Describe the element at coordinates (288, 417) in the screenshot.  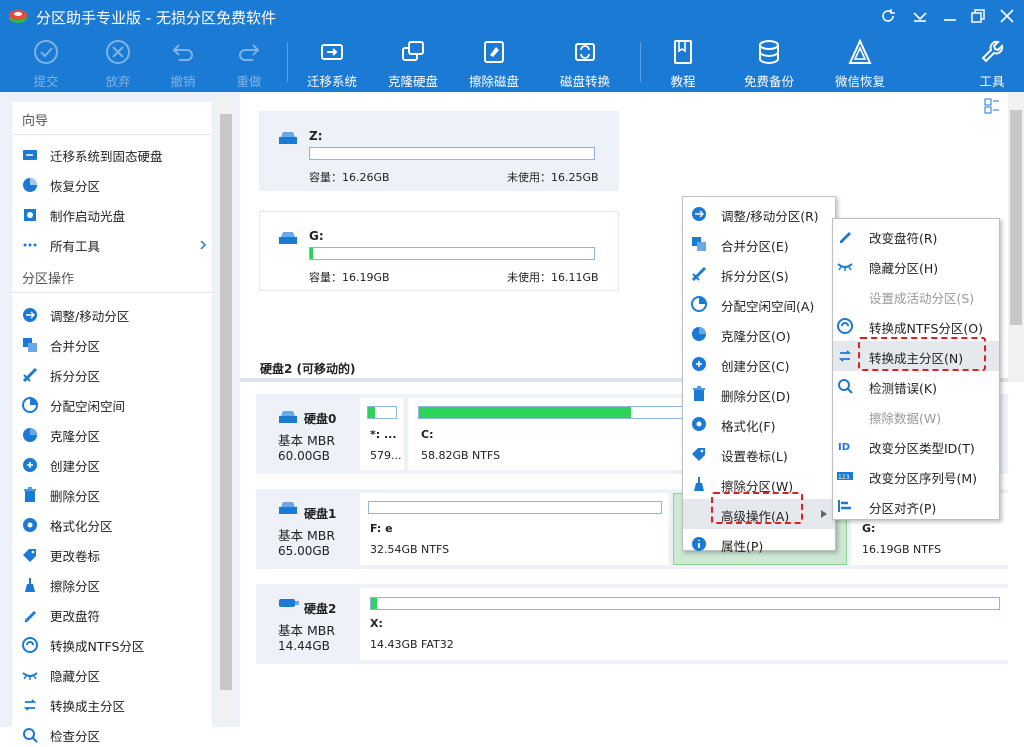
I see `hard-disk-icon` at that location.